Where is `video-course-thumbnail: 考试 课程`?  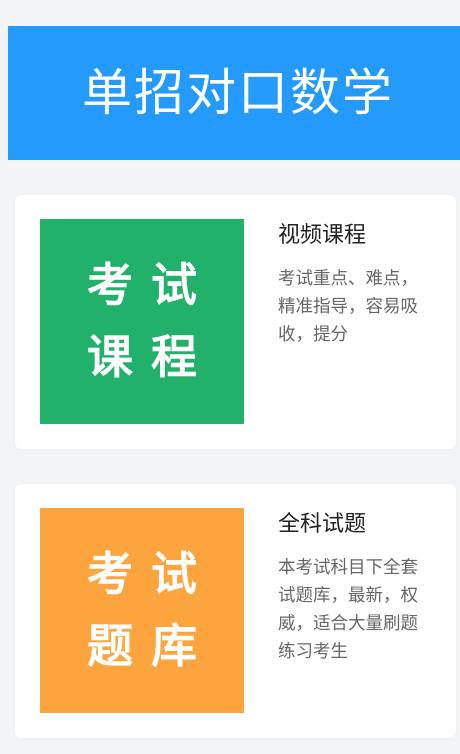
video-course-thumbnail: 考试 课程 is located at coordinates (142, 321).